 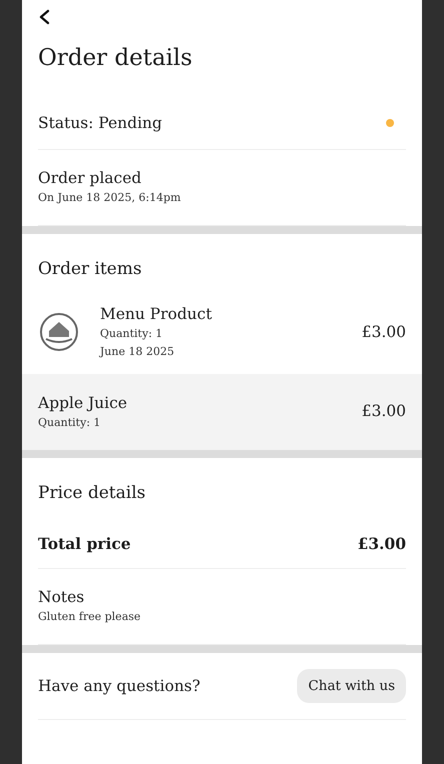 What do you see at coordinates (100, 123) in the screenshot?
I see `status-text: Status: Pending` at bounding box center [100, 123].